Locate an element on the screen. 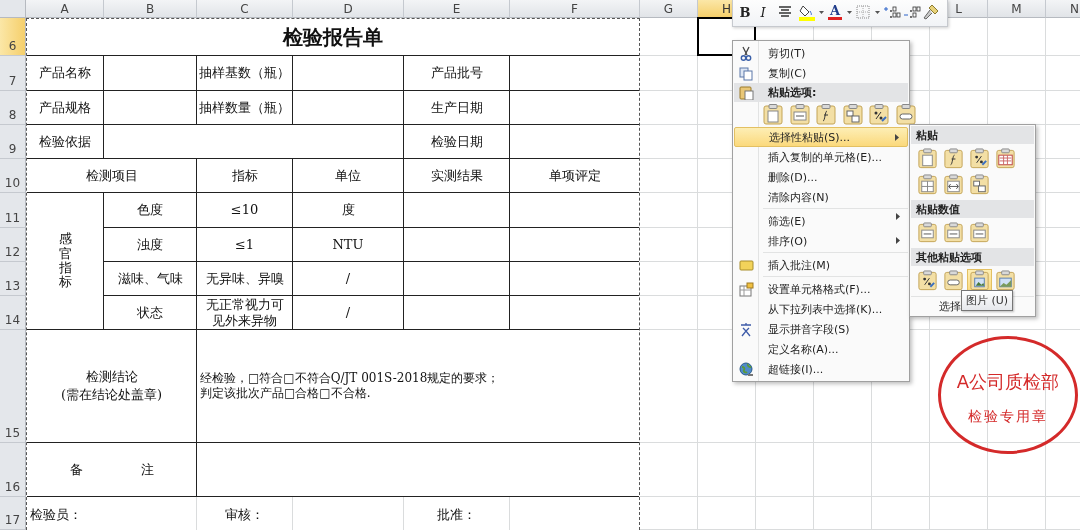 The width and height of the screenshot is (1080, 530). column-header: E is located at coordinates (457, 9).